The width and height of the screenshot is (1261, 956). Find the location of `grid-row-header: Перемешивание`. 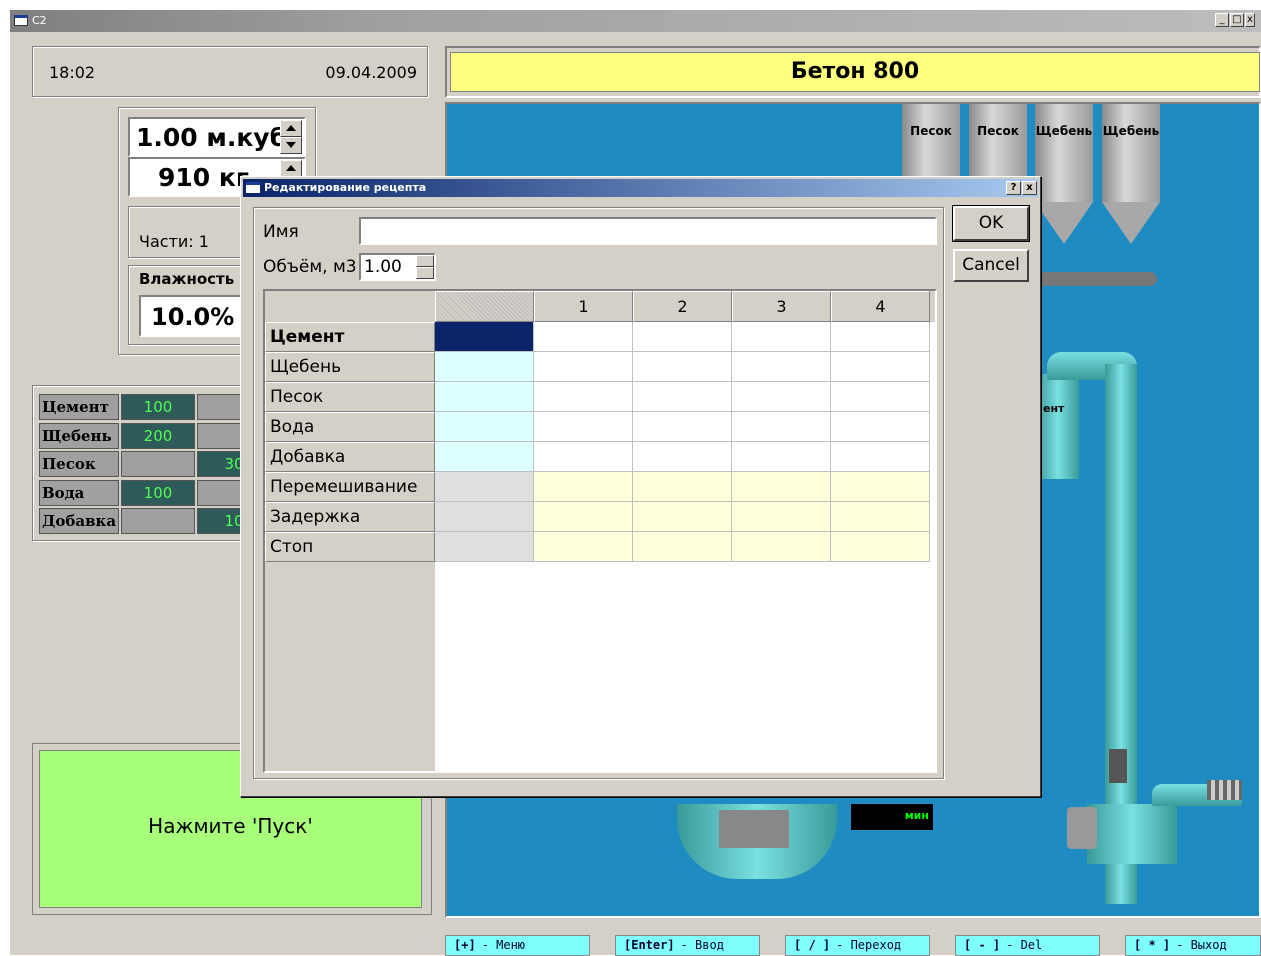

grid-row-header: Перемешивание is located at coordinates (350, 487).